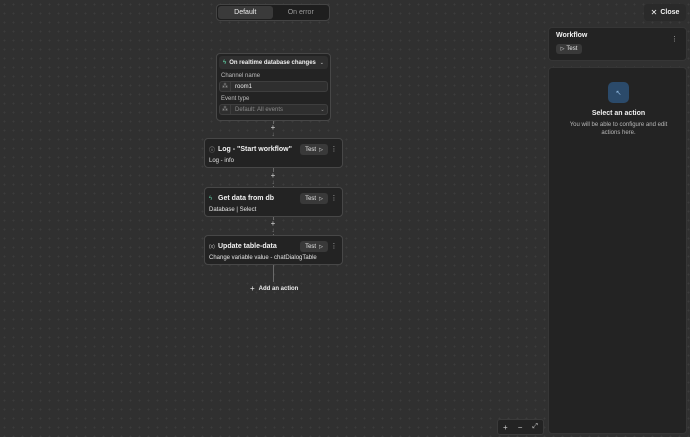  Describe the element at coordinates (241, 76) in the screenshot. I see `channel-name-label: Channel name` at that location.